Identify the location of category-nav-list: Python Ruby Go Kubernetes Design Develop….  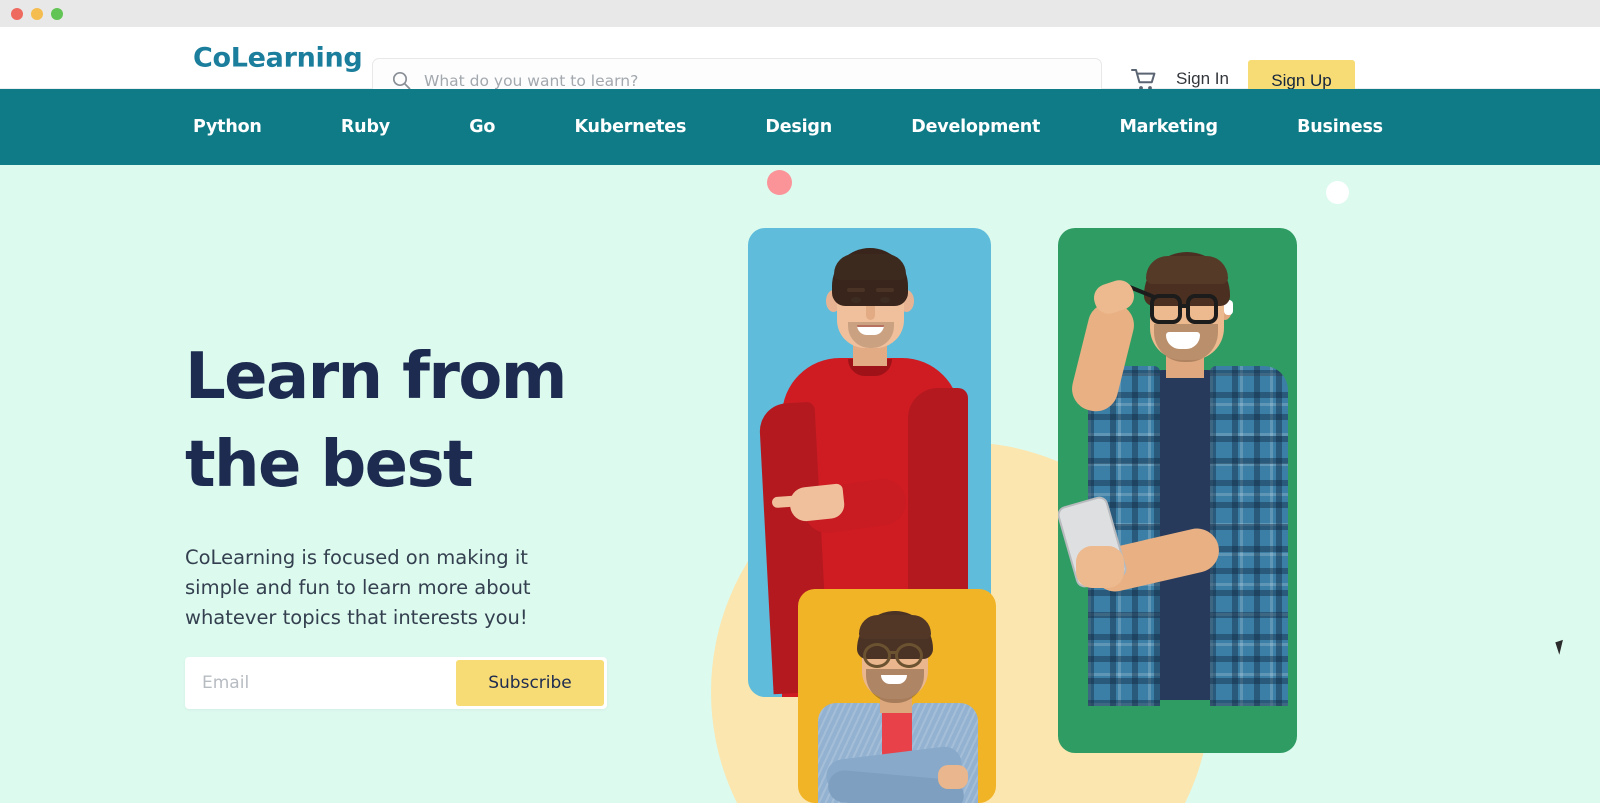
(788, 127).